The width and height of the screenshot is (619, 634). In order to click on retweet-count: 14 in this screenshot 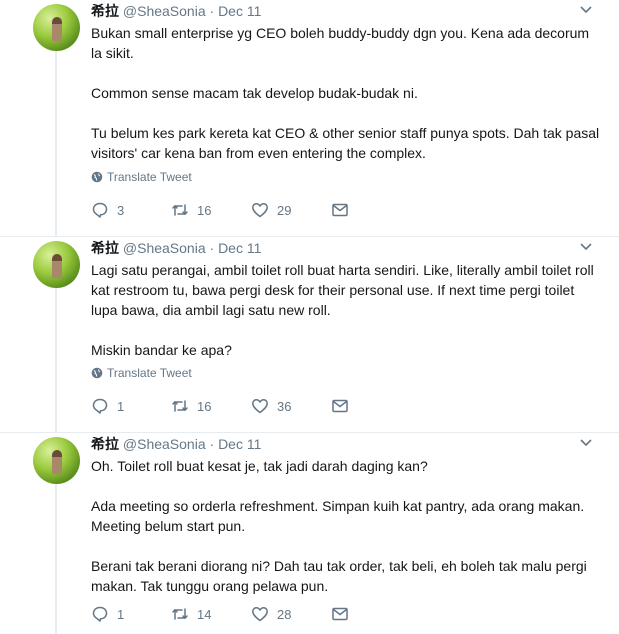, I will do `click(204, 614)`.